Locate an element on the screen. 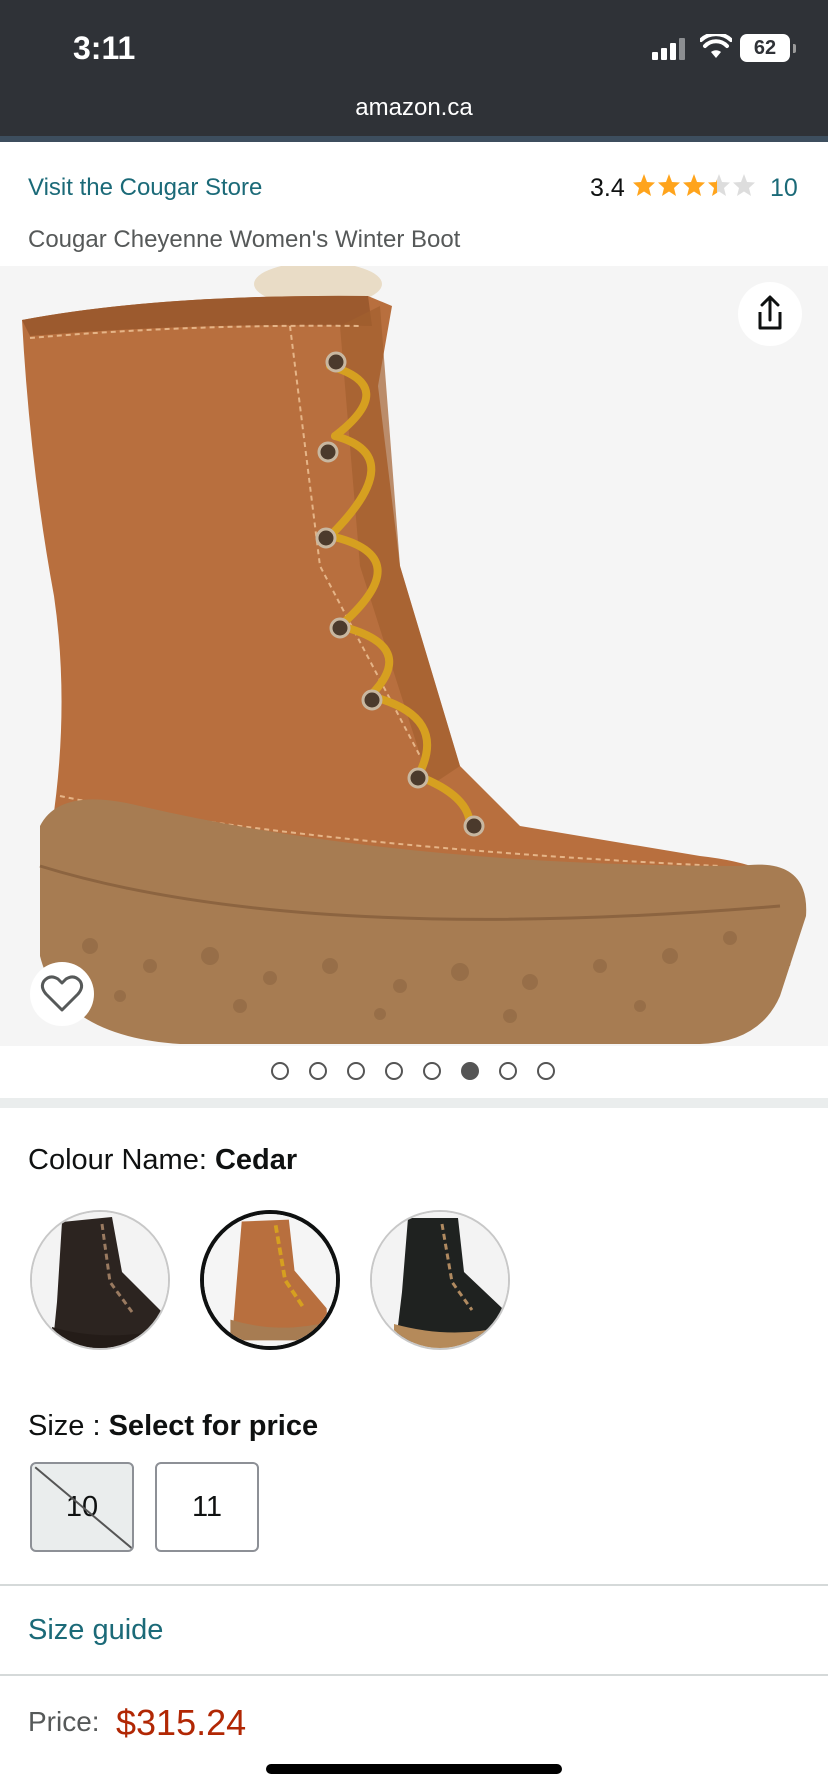 This screenshot has width=828, height=1792. black-tan-boot-thumbnail is located at coordinates (440, 1280).